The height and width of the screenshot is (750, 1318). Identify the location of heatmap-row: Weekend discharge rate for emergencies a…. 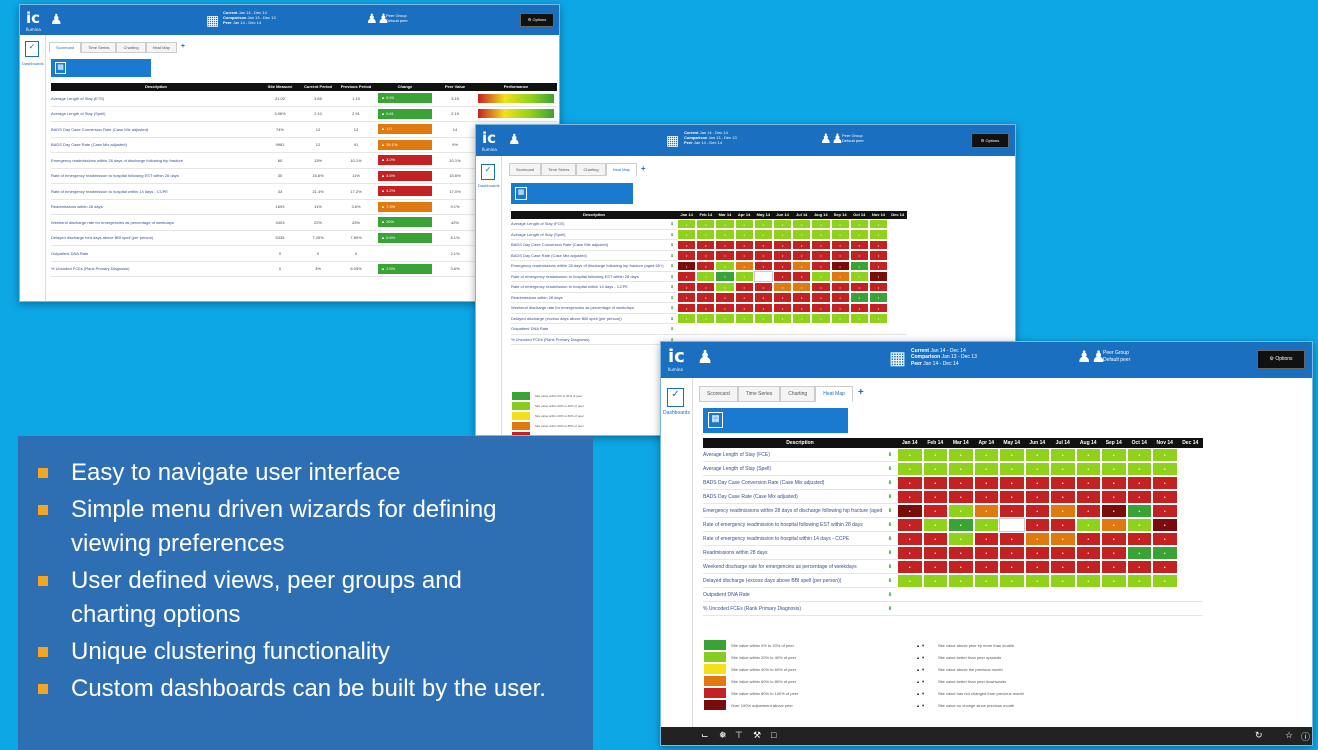
(709, 308).